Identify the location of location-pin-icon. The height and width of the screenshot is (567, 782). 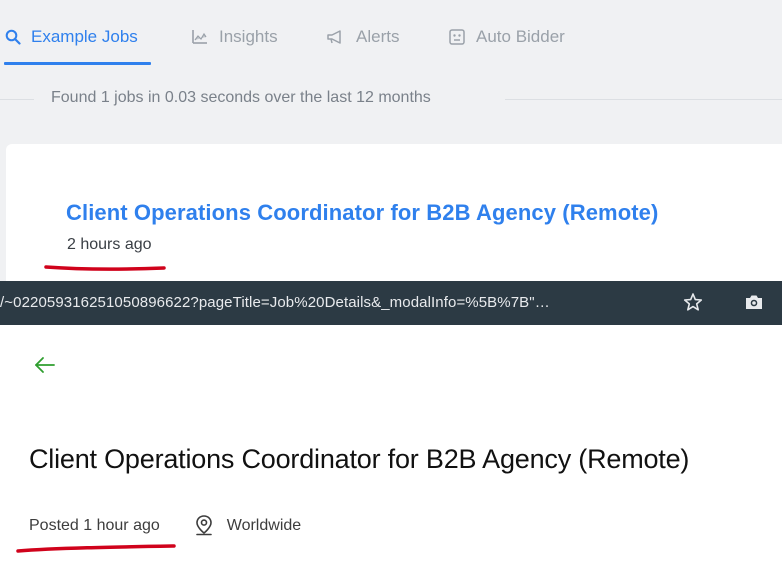
(203, 525).